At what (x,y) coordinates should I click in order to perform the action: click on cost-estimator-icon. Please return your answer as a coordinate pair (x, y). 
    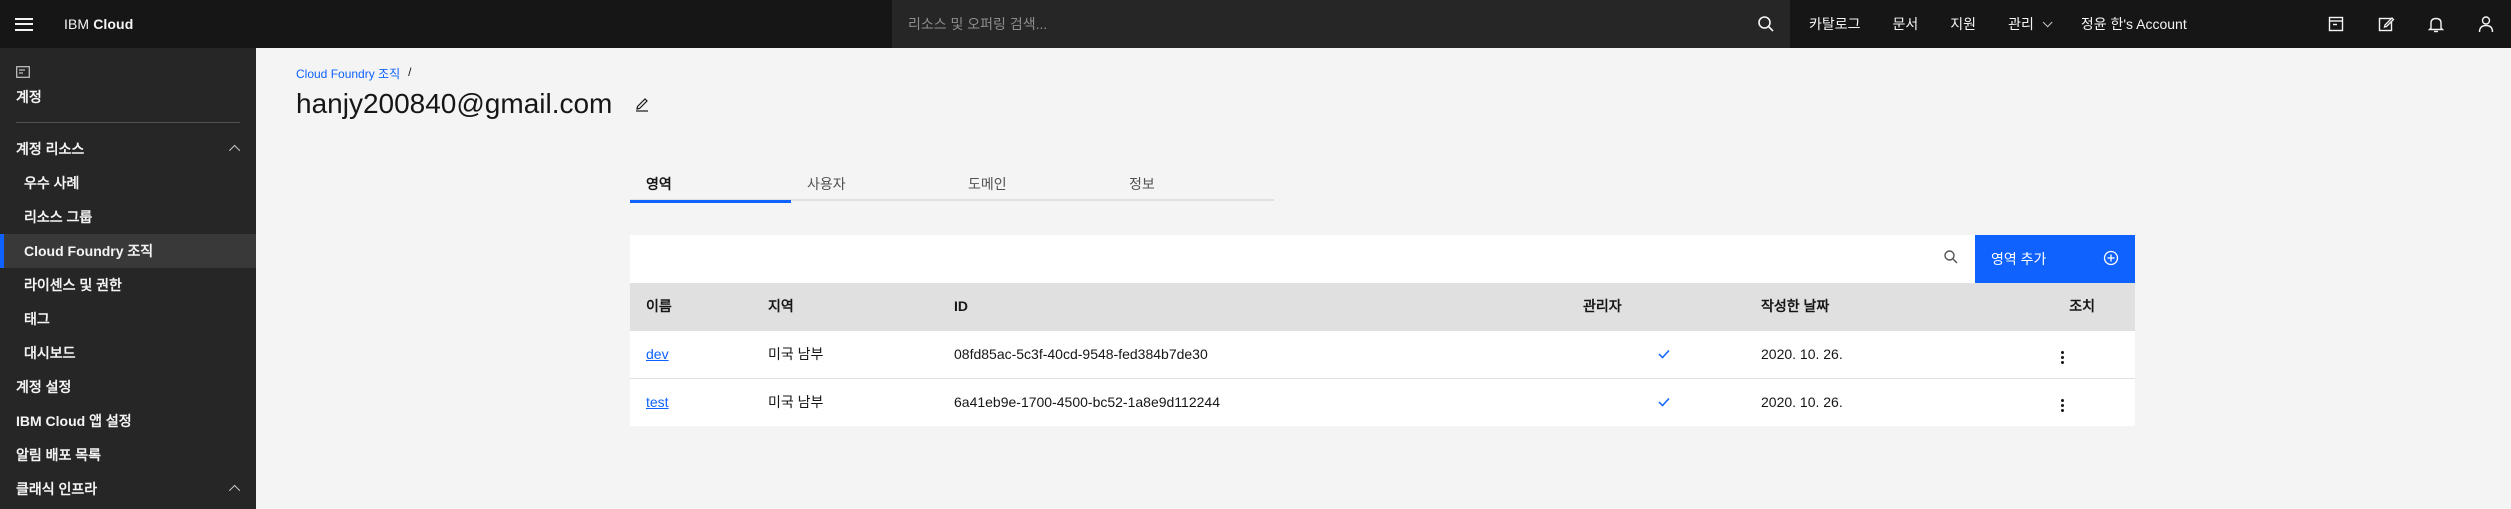
    Looking at the image, I should click on (2336, 24).